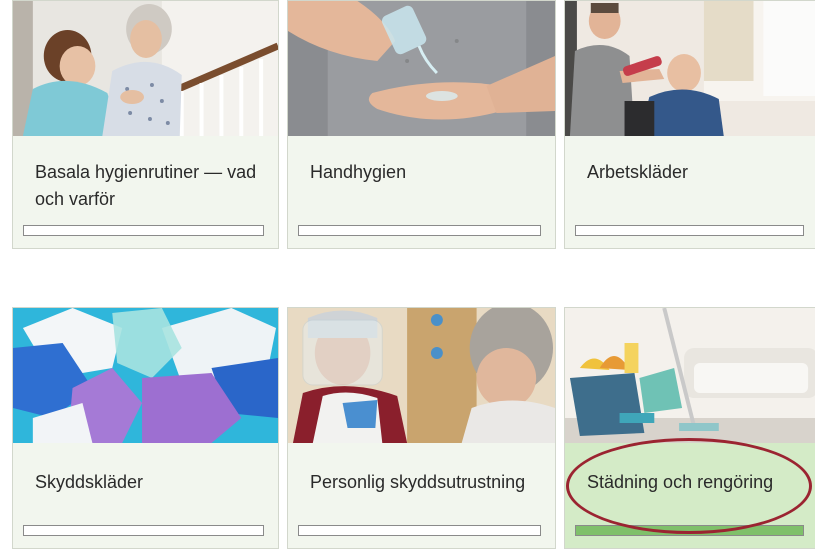 This screenshot has height=549, width=815. I want to click on course-card-basala-hygienrutiner: Basala hygienrutiner — vad och varför, so click(145, 124).